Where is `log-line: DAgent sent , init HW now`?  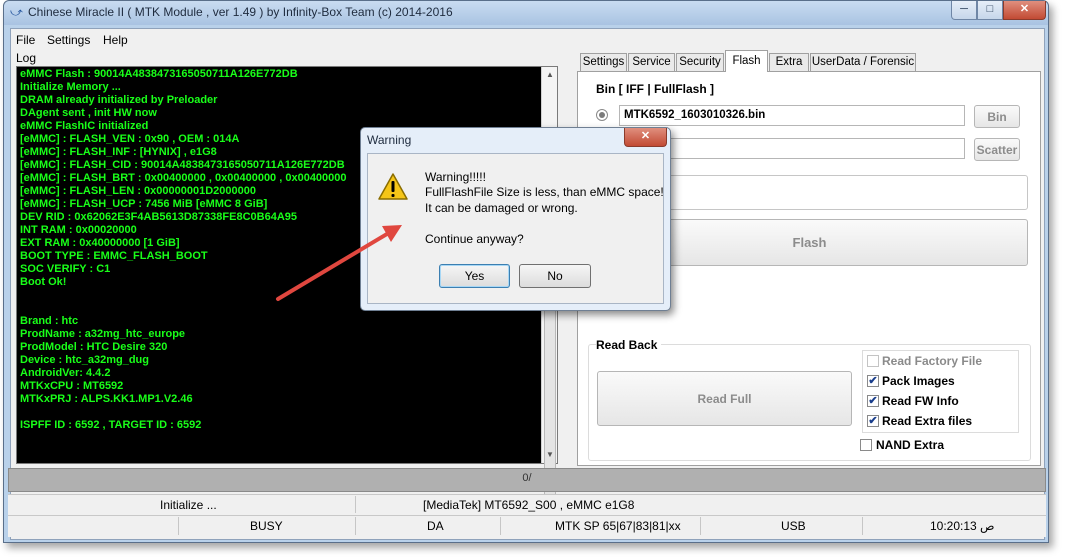 log-line: DAgent sent , init HW now is located at coordinates (88, 113).